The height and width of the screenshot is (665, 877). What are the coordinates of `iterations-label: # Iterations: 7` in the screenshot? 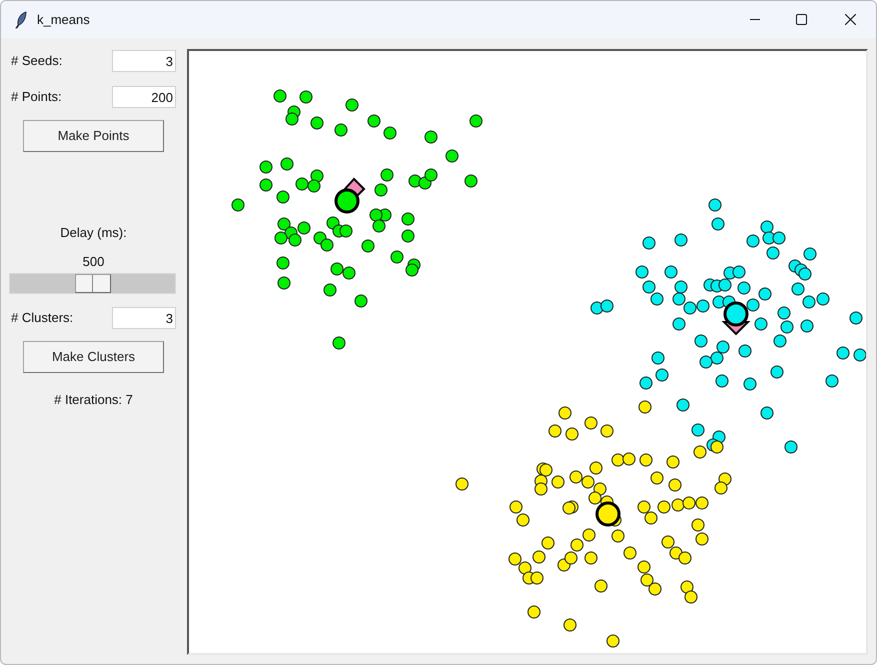 It's located at (93, 400).